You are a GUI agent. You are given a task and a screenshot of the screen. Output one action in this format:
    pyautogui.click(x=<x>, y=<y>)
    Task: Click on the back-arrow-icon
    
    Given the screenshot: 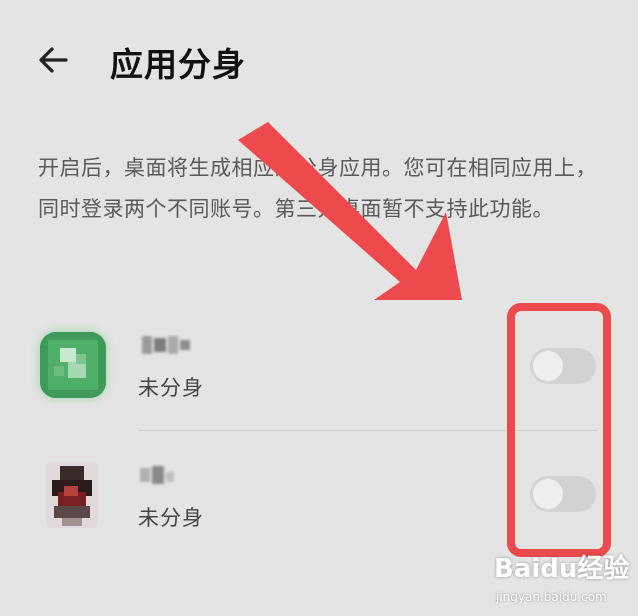 What is the action you would take?
    pyautogui.click(x=53, y=60)
    